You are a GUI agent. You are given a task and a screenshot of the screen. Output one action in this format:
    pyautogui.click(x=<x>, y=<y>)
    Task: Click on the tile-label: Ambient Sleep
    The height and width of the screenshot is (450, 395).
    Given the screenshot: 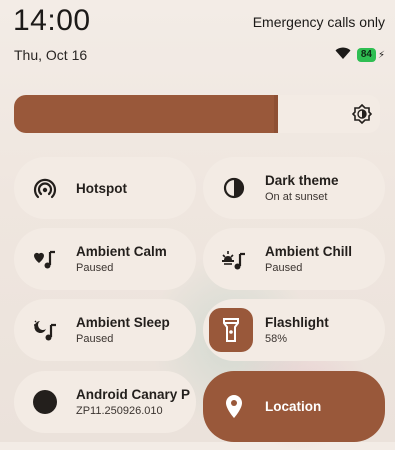 What is the action you would take?
    pyautogui.click(x=123, y=322)
    